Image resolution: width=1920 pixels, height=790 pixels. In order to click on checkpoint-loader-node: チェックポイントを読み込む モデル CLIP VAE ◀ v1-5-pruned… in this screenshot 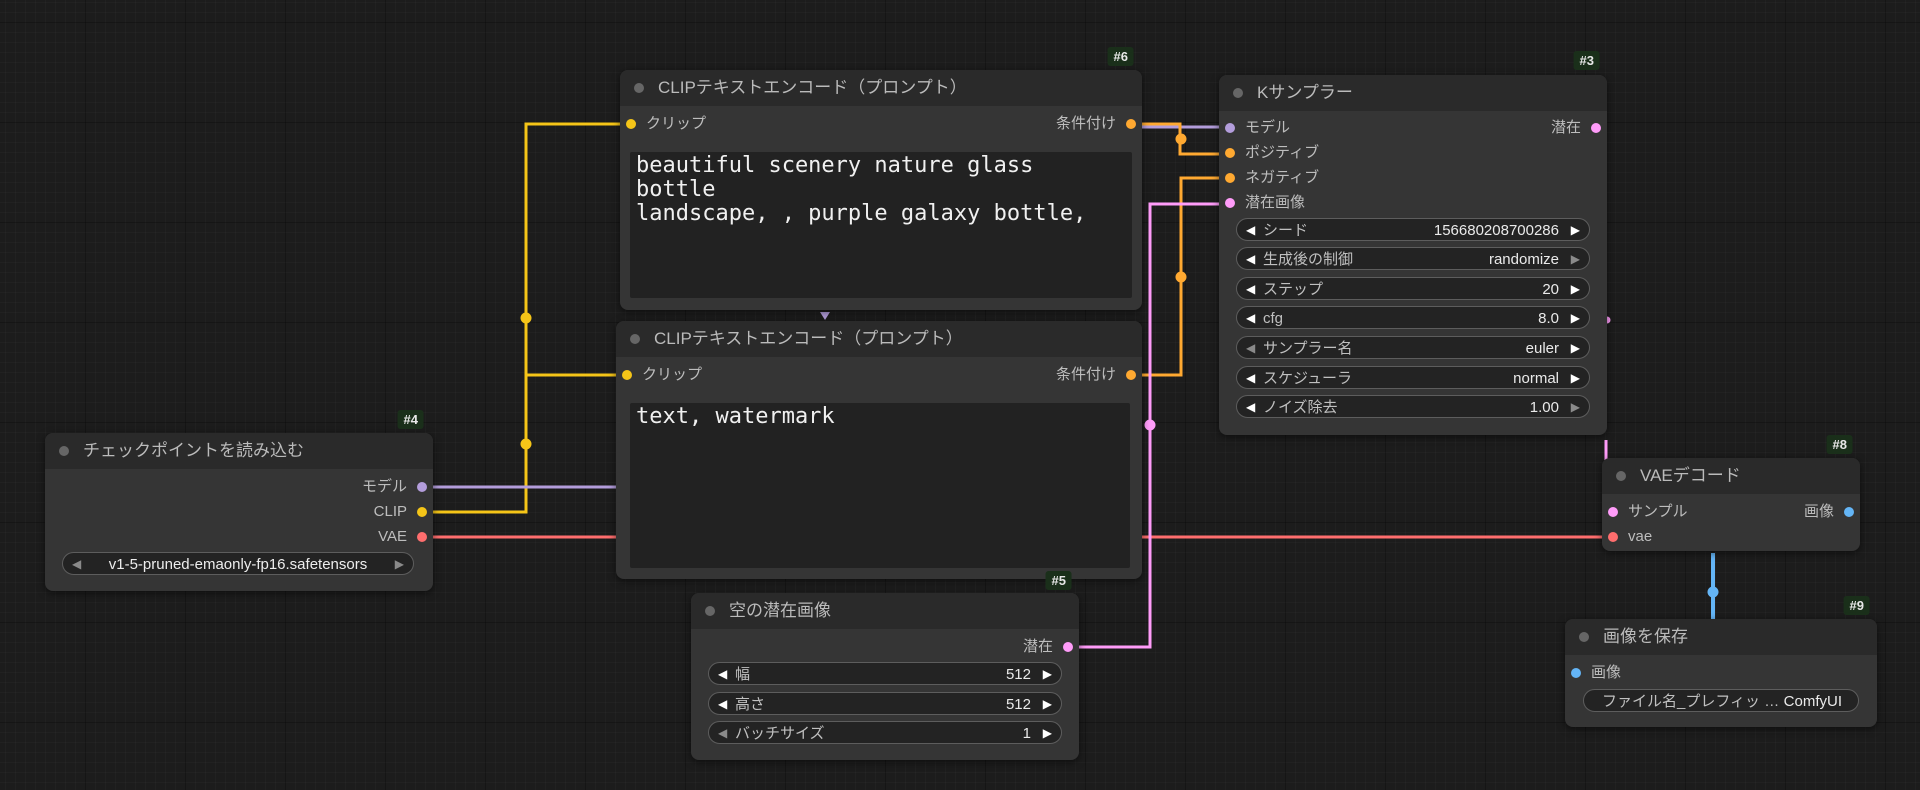, I will do `click(239, 512)`.